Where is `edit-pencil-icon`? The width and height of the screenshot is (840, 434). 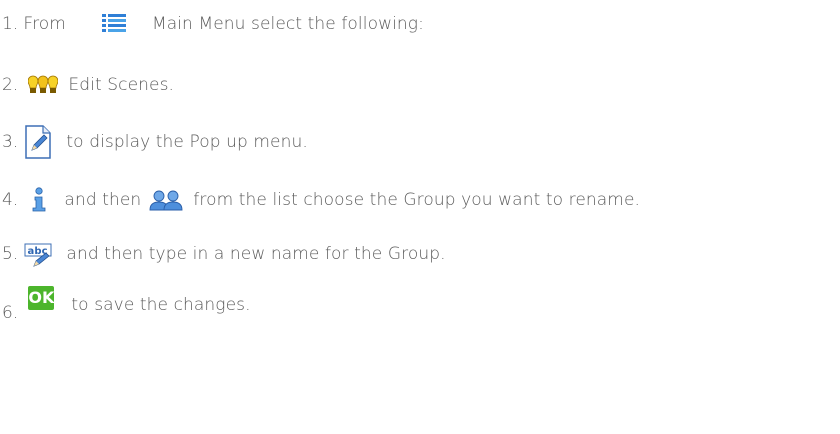 edit-pencil-icon is located at coordinates (38, 142).